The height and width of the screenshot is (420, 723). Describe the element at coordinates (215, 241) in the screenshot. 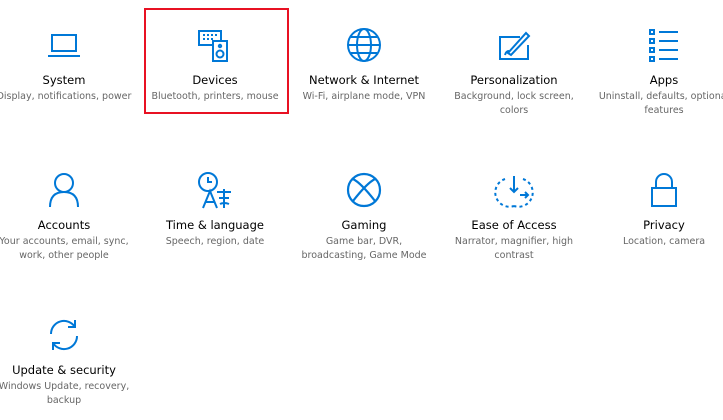

I see `tile-description: Speech, region, date` at that location.